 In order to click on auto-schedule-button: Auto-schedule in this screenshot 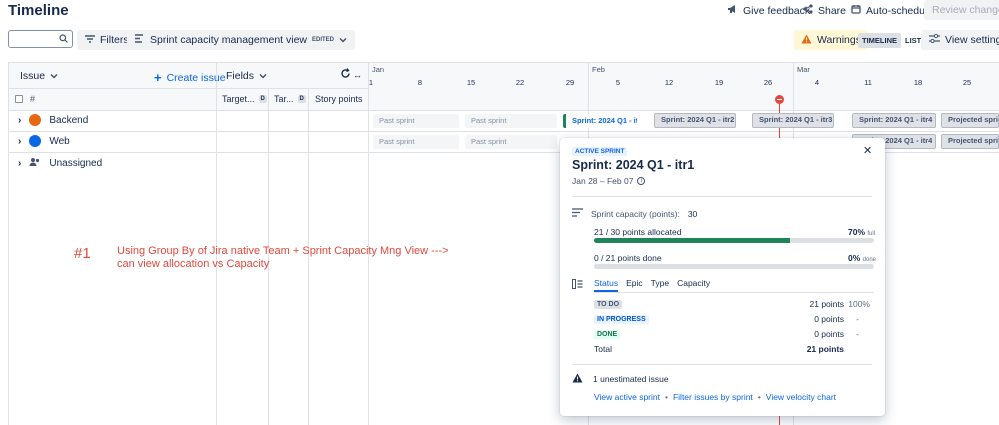, I will do `click(892, 10)`.